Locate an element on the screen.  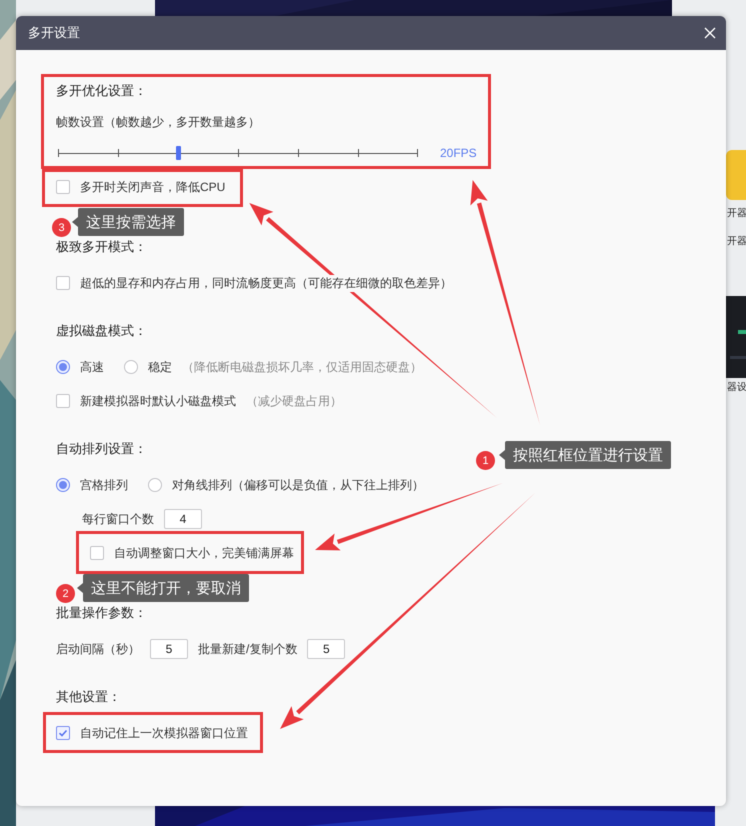
number-field: 4 is located at coordinates (183, 519).